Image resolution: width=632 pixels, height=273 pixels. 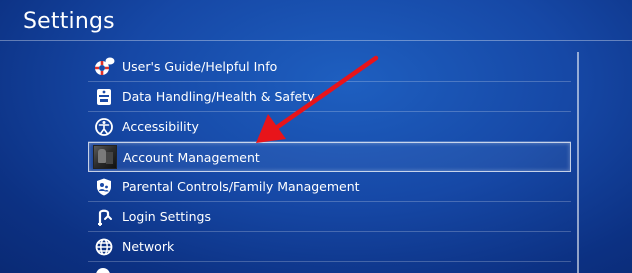 I want to click on info-panel-icon, so click(x=104, y=97).